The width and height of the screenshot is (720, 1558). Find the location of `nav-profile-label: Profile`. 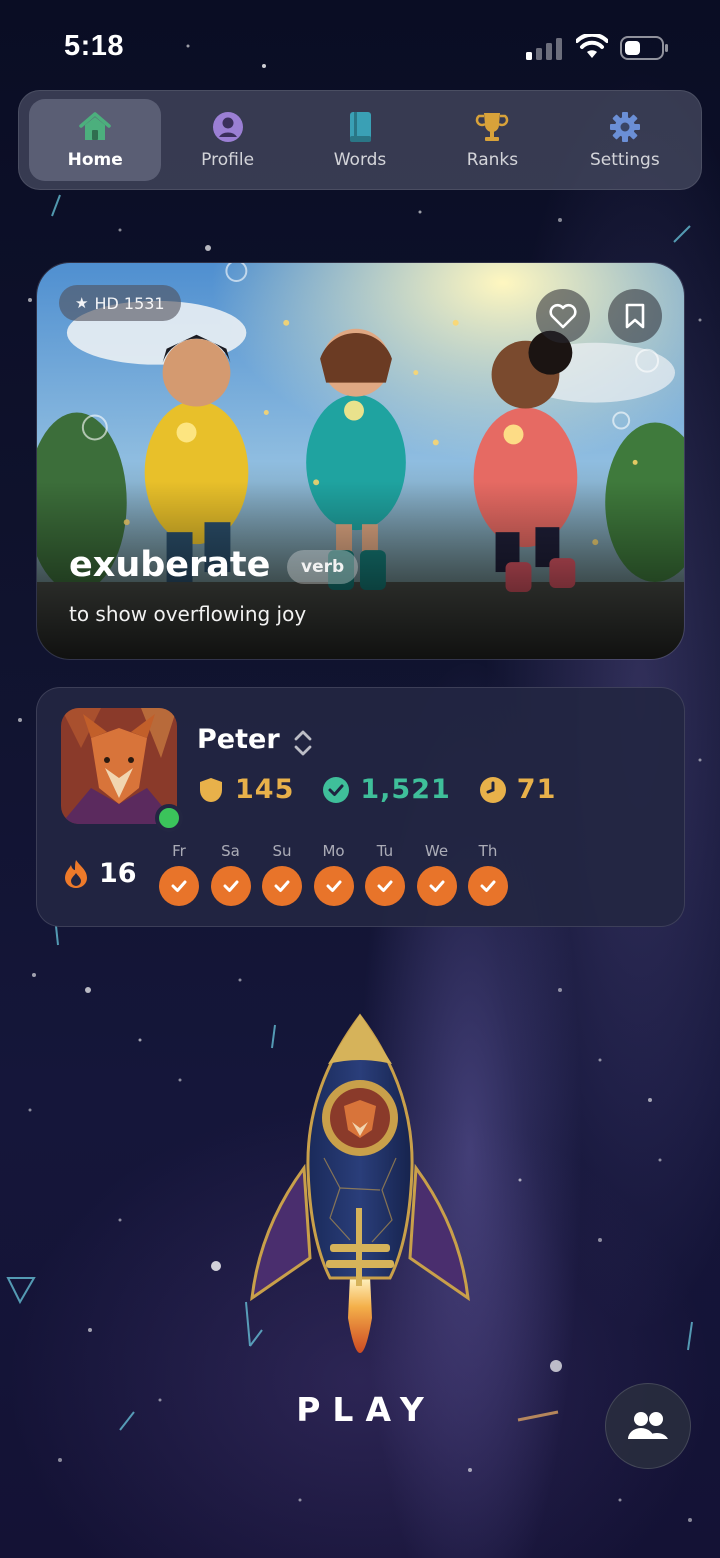

nav-profile-label: Profile is located at coordinates (228, 160).